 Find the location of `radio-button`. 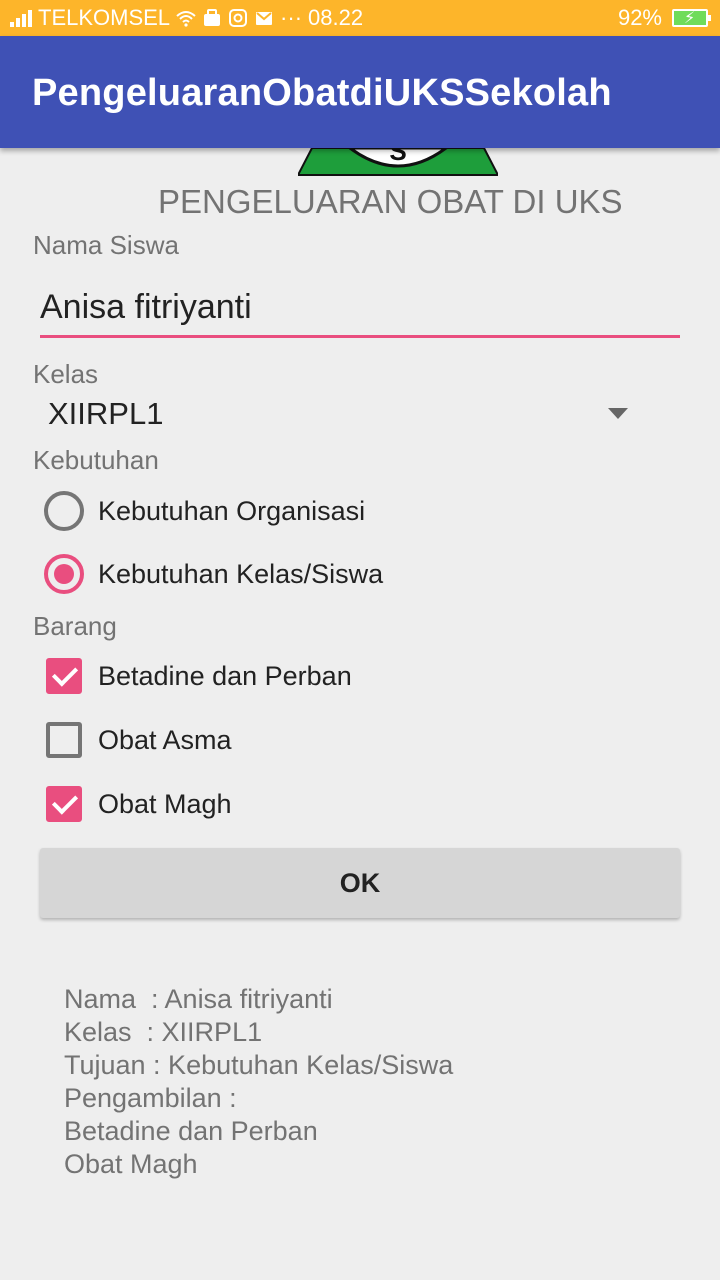

radio-button is located at coordinates (64, 511).